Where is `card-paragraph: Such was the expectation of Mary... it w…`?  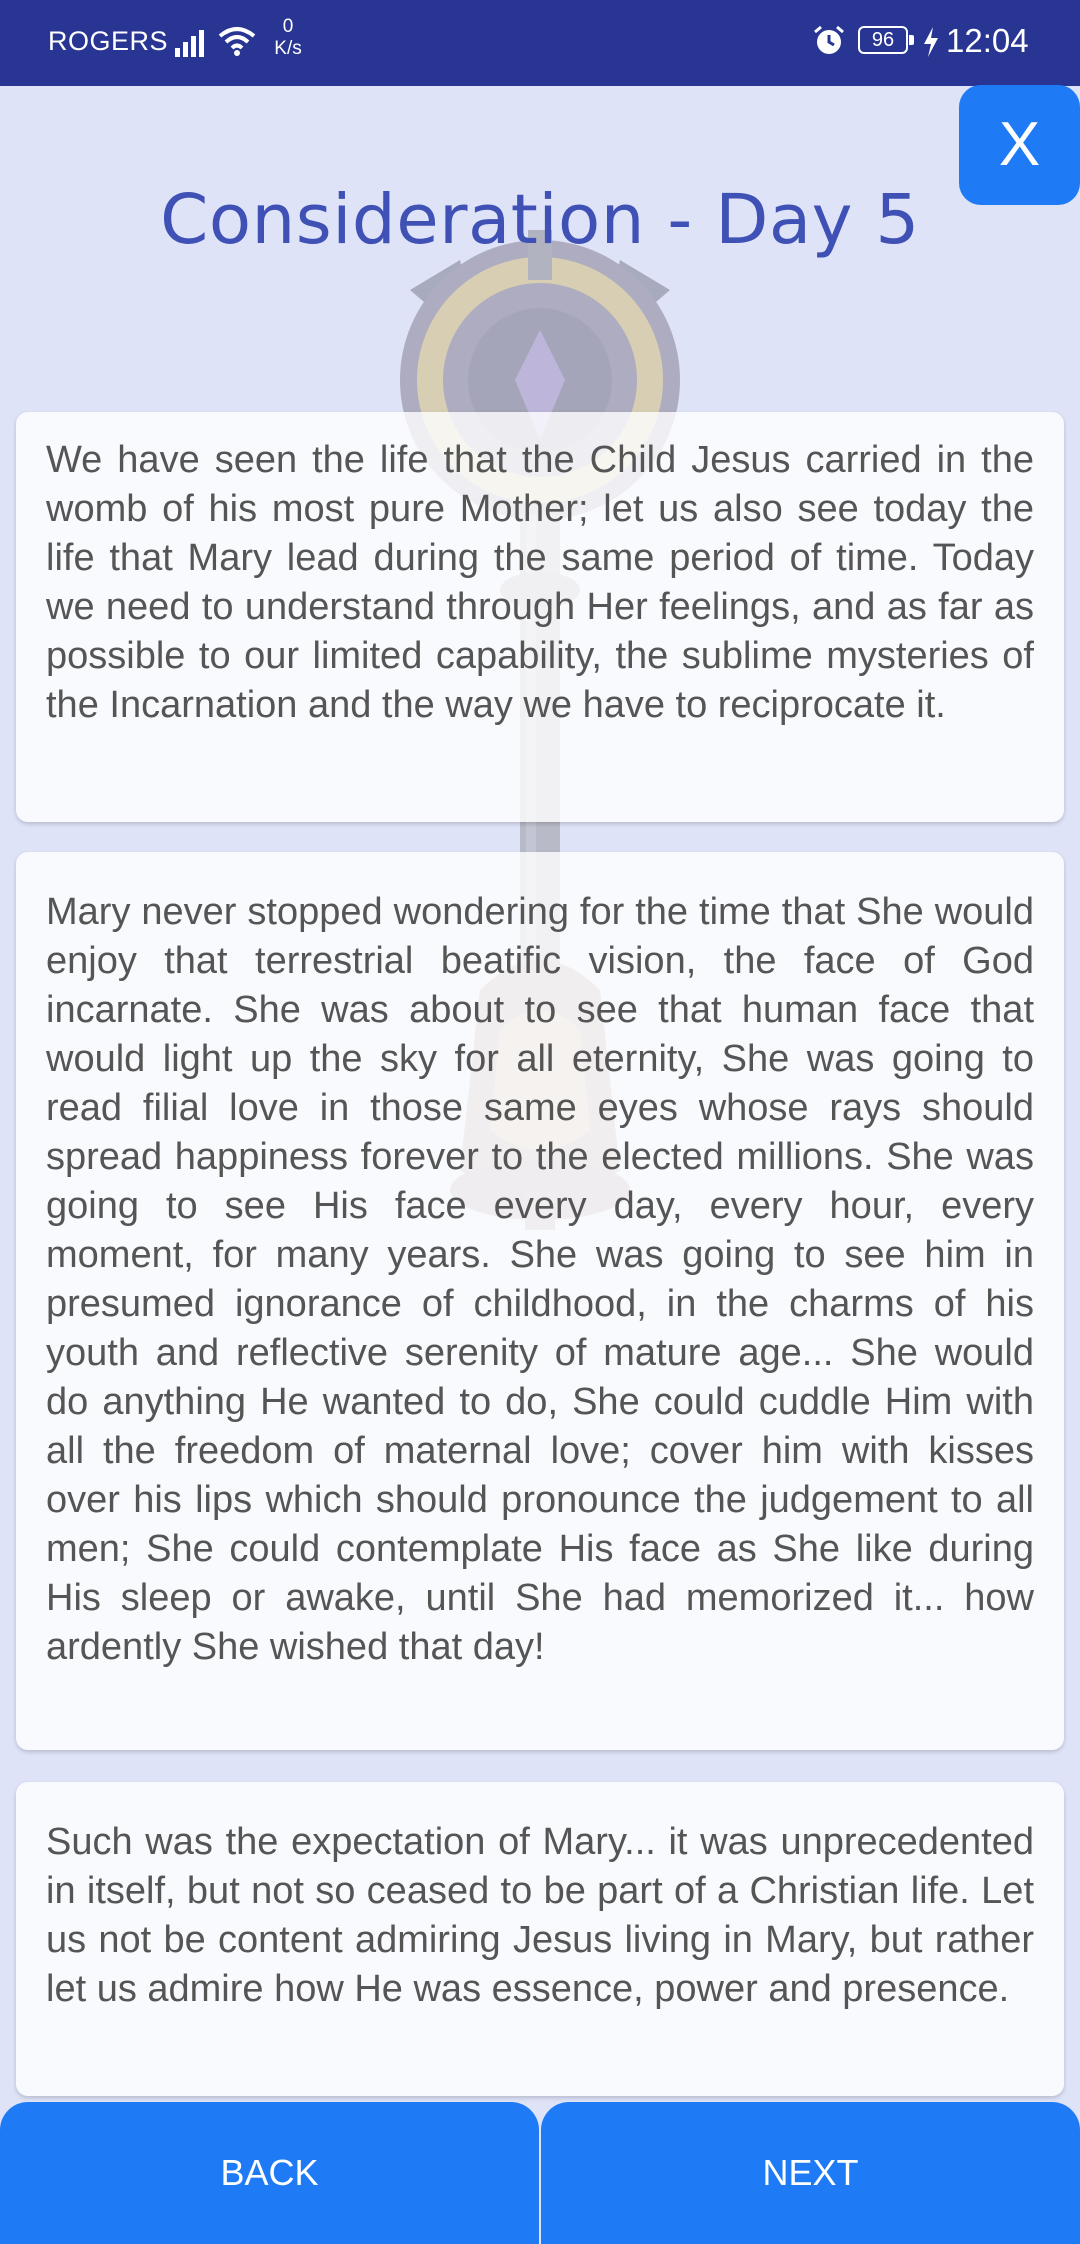
card-paragraph: Such was the expectation of Mary... it w… is located at coordinates (540, 1915).